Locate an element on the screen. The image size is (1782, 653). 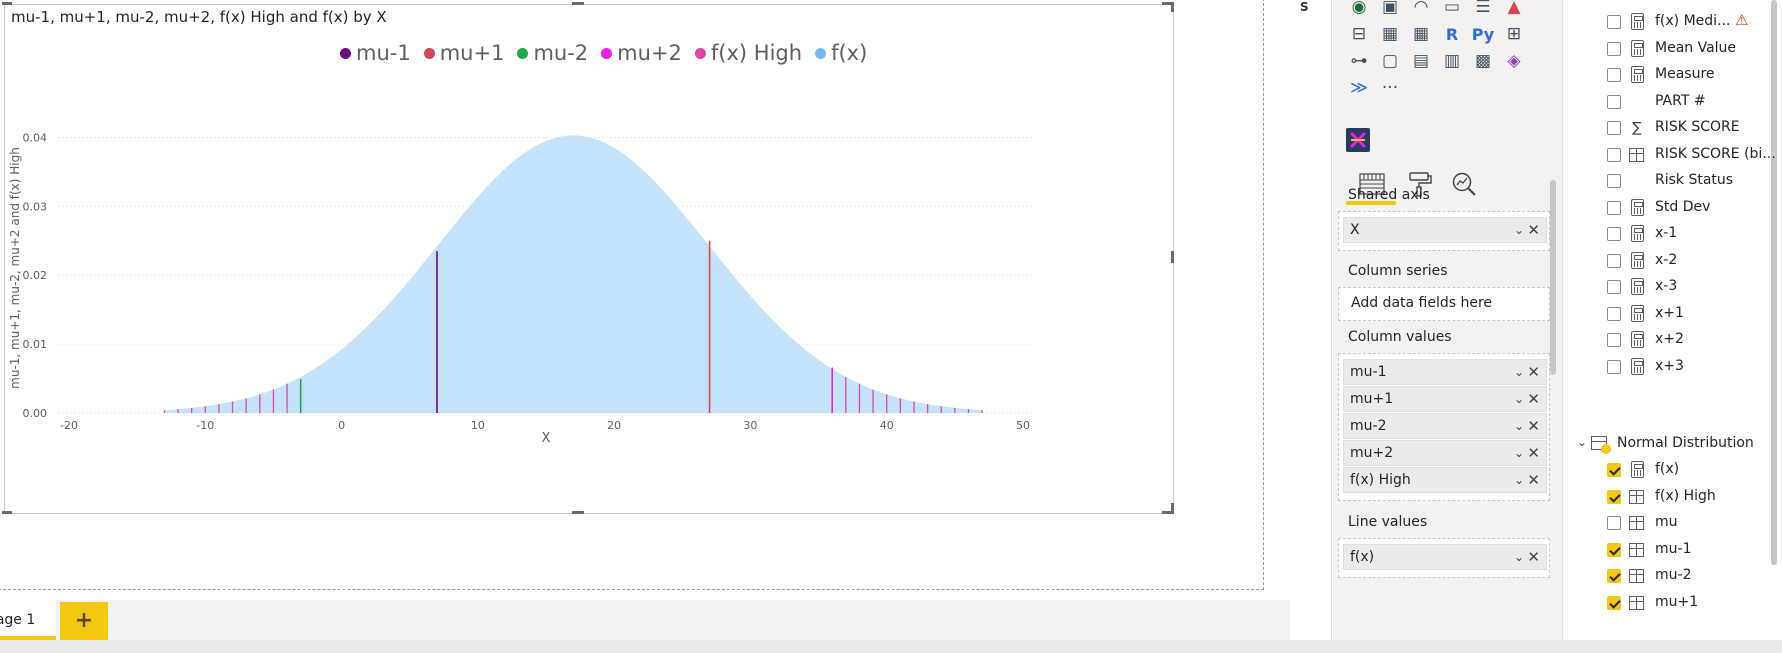
line-values-field-fx: f(x) ⌄ ✕ is located at coordinates (1445, 557).